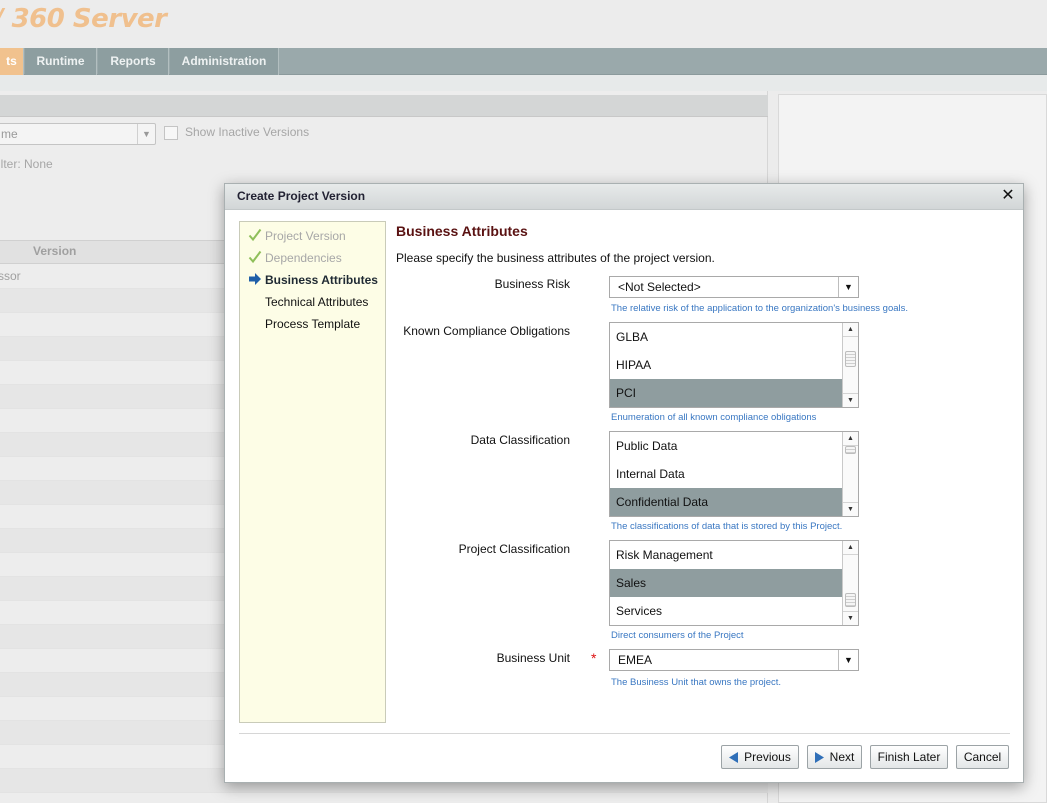  Describe the element at coordinates (12, 61) in the screenshot. I see `tab-projects: ts` at that location.